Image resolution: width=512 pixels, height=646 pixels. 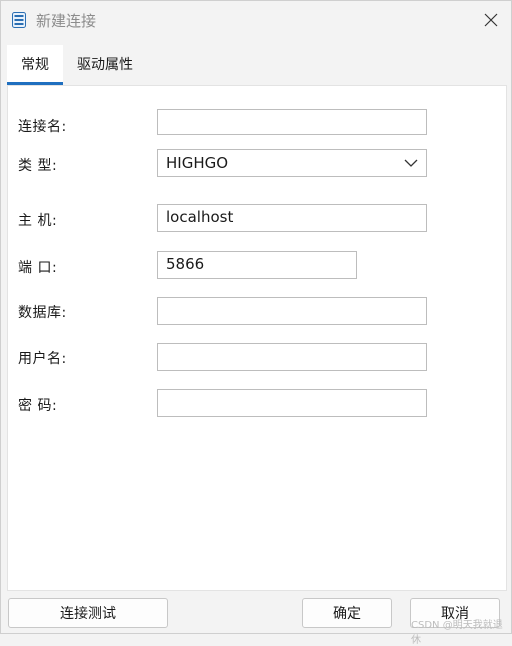 I want to click on test-connection-label: 连接测试, so click(x=88, y=614).